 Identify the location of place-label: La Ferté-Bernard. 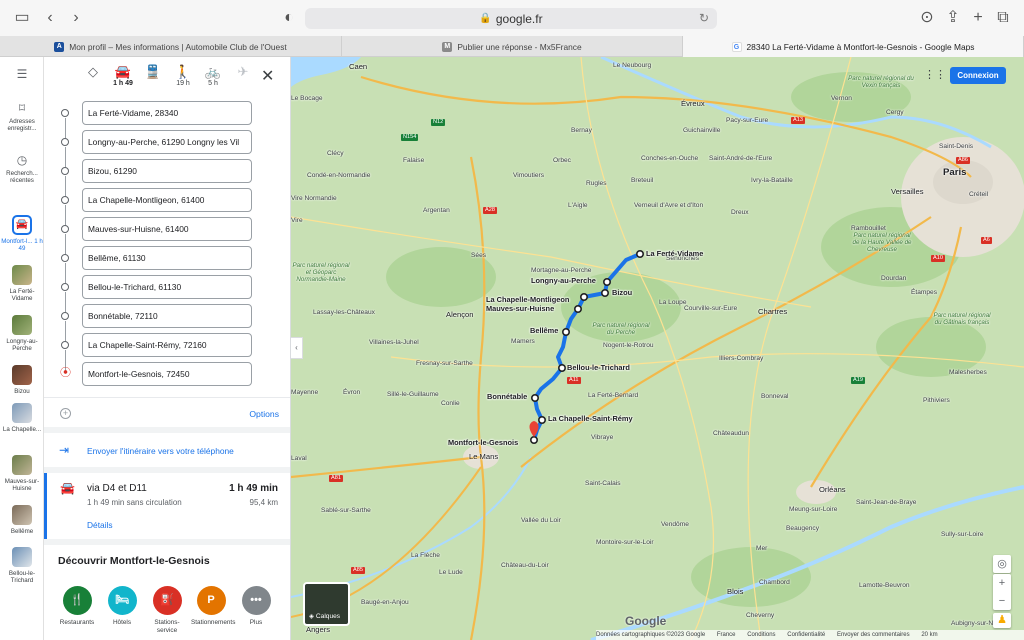
(613, 395).